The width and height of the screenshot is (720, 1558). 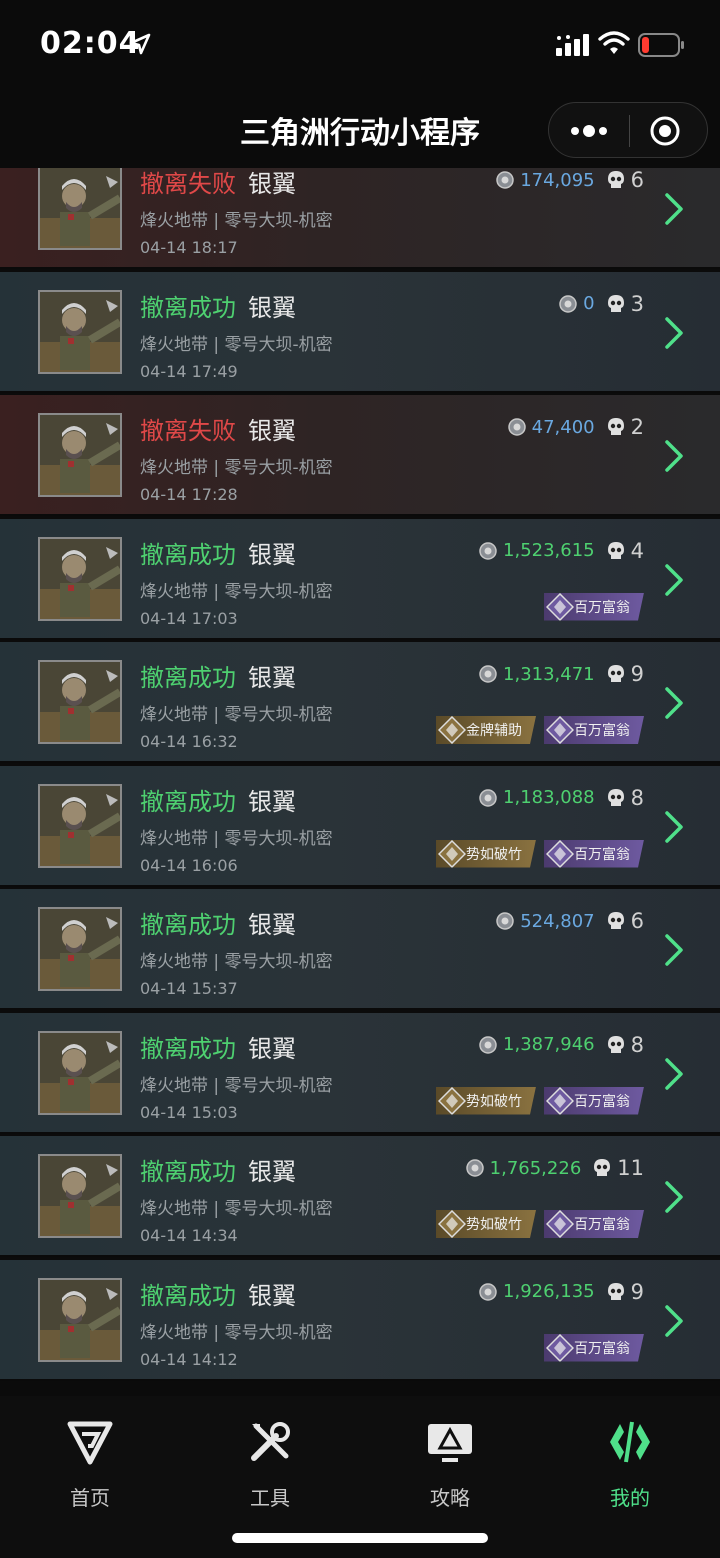 I want to click on nav-bar: 三角洲行动小程序, so click(x=360, y=129).